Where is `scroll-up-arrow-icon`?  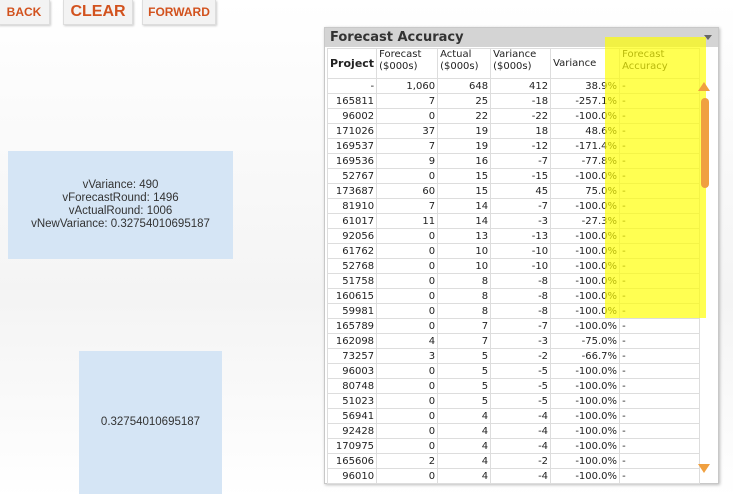 scroll-up-arrow-icon is located at coordinates (704, 86).